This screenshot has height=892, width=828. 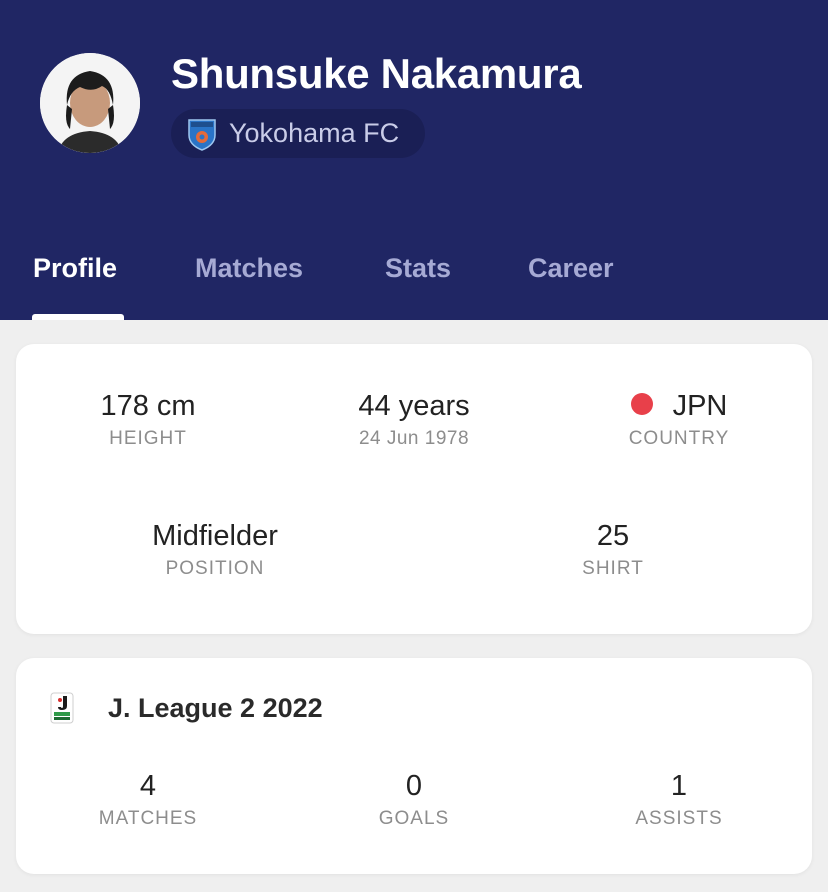 I want to click on height-value: 178 cm, so click(x=148, y=406).